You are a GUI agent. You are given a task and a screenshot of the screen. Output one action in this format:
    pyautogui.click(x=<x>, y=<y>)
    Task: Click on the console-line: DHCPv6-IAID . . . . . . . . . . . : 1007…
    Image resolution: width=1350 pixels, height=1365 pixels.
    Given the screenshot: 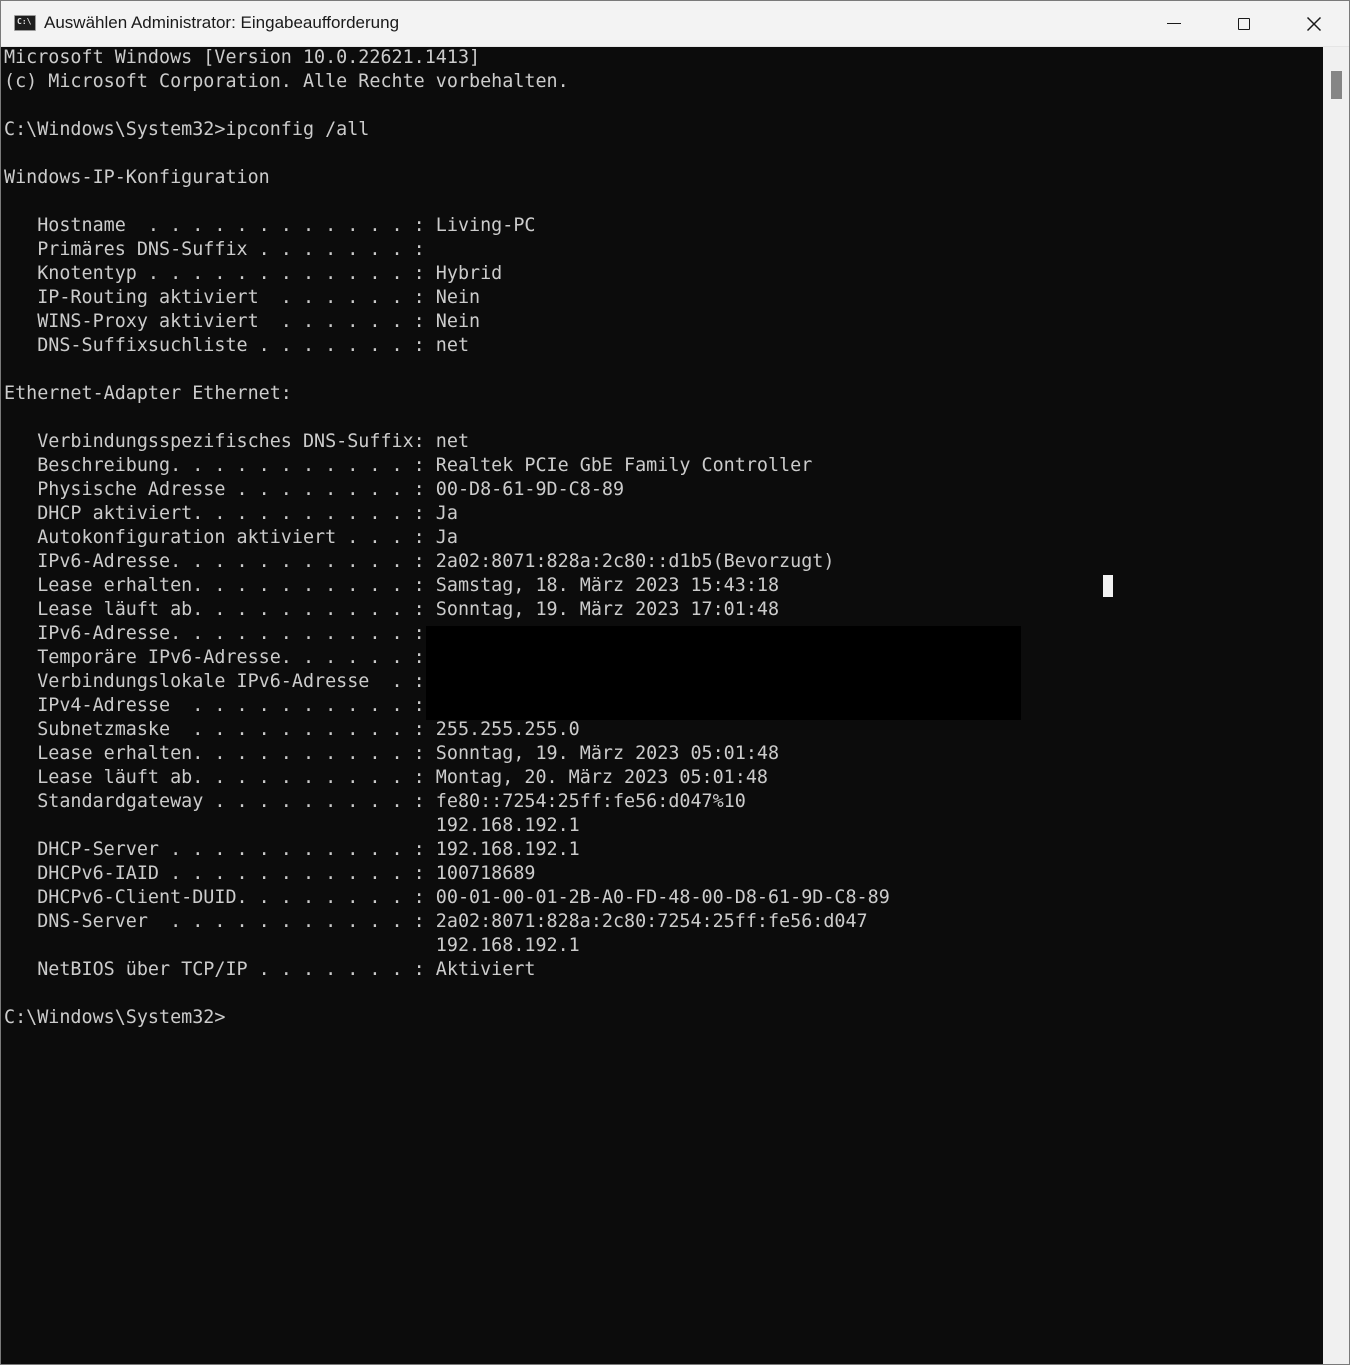 What is the action you would take?
    pyautogui.click(x=270, y=873)
    